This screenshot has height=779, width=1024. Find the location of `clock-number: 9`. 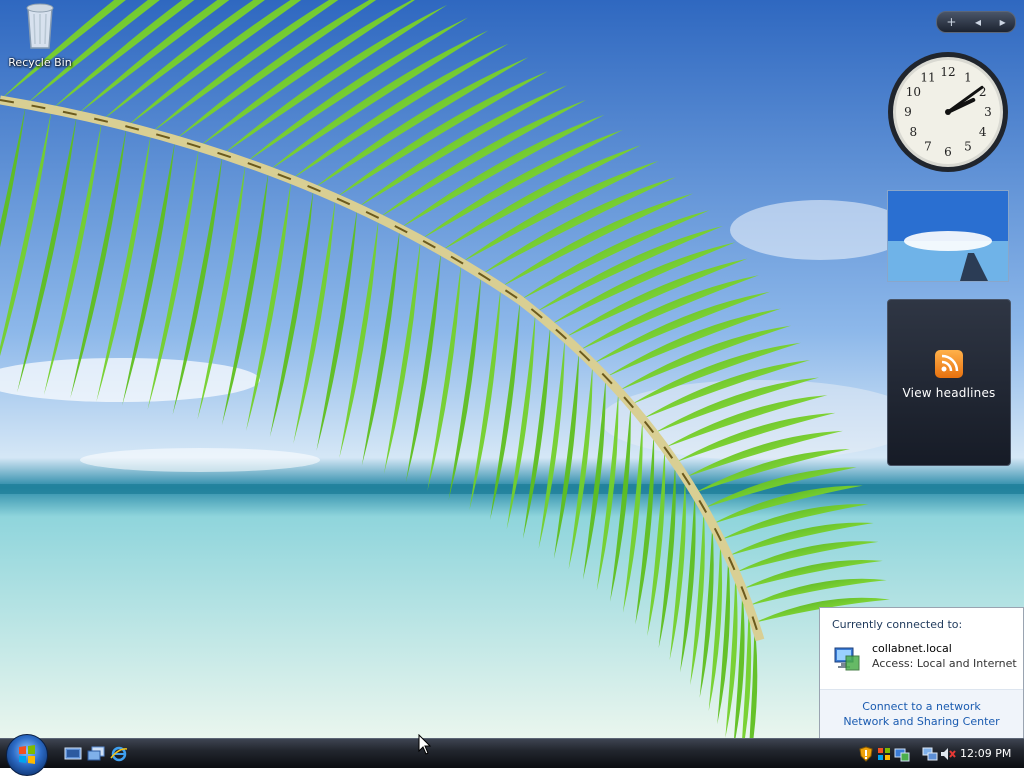

clock-number: 9 is located at coordinates (908, 112).